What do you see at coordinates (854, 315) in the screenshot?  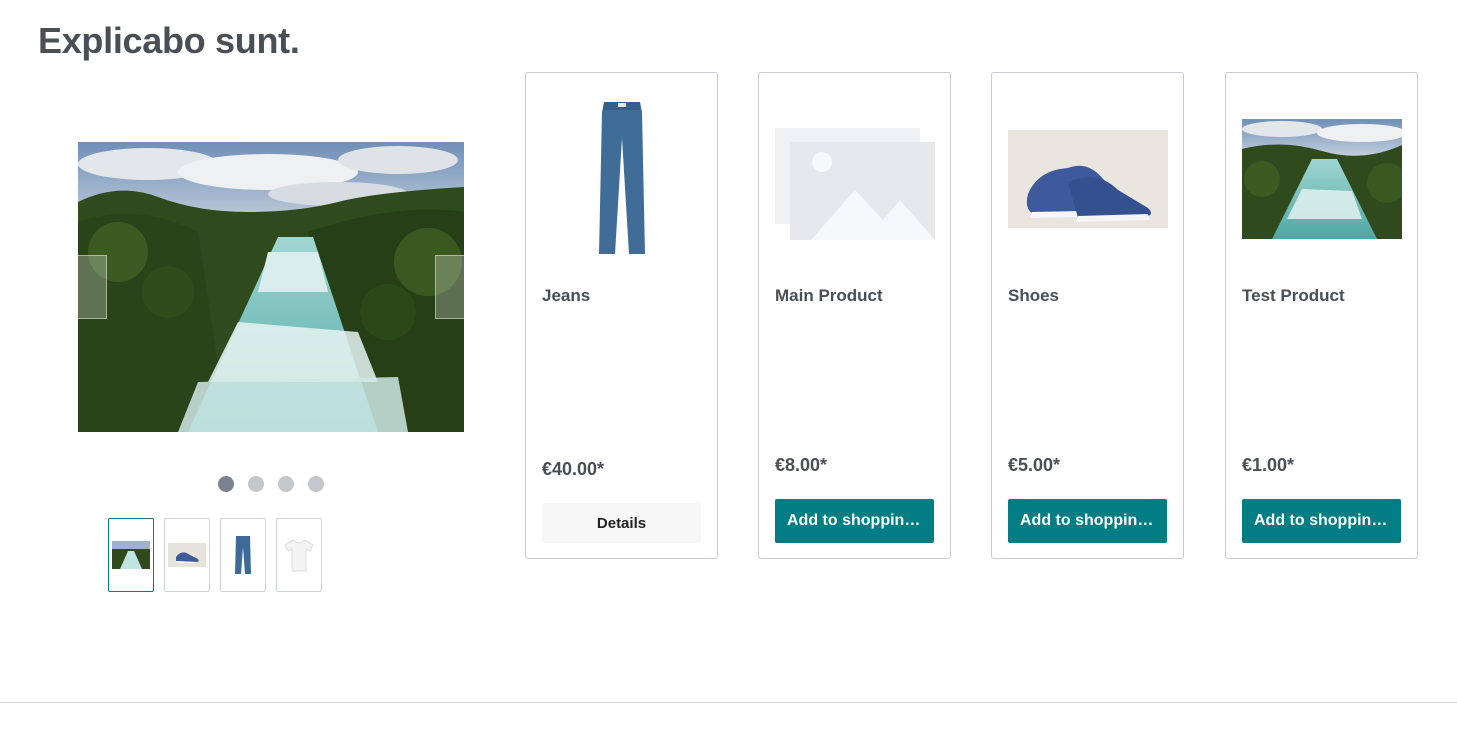 I see `product-card: Main Product €8.00* Add to shopping cart` at bounding box center [854, 315].